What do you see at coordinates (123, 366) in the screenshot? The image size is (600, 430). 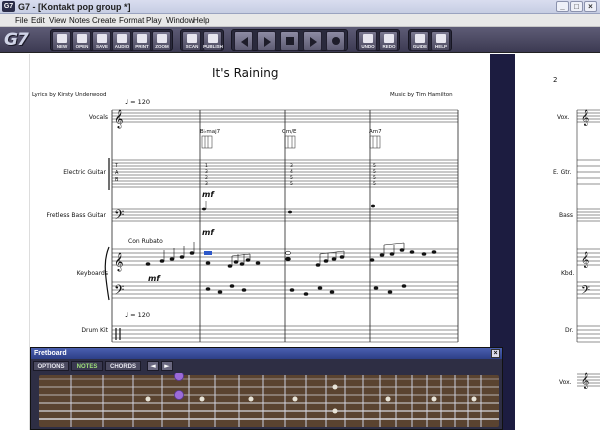 I see `tab-chords: CHORDS` at bounding box center [123, 366].